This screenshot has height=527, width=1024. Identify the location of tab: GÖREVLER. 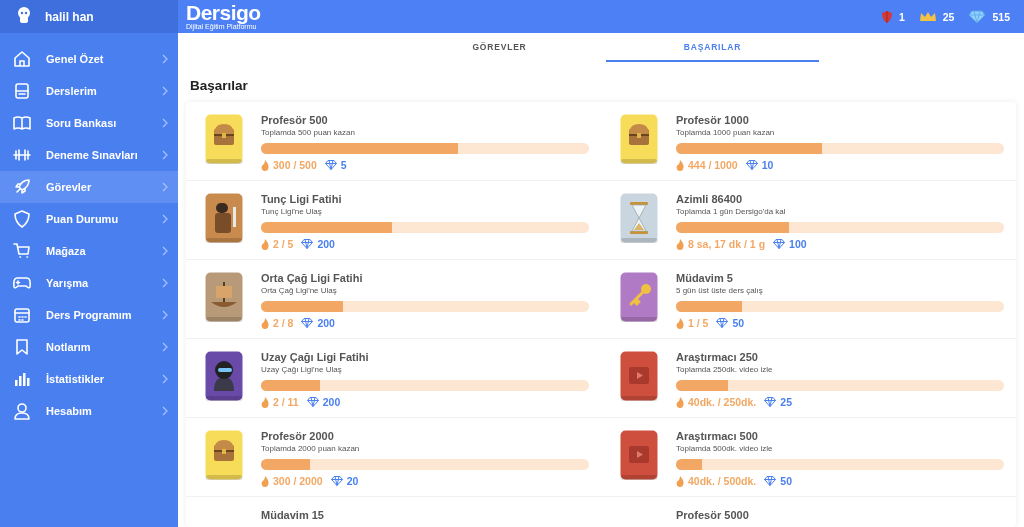
(499, 47).